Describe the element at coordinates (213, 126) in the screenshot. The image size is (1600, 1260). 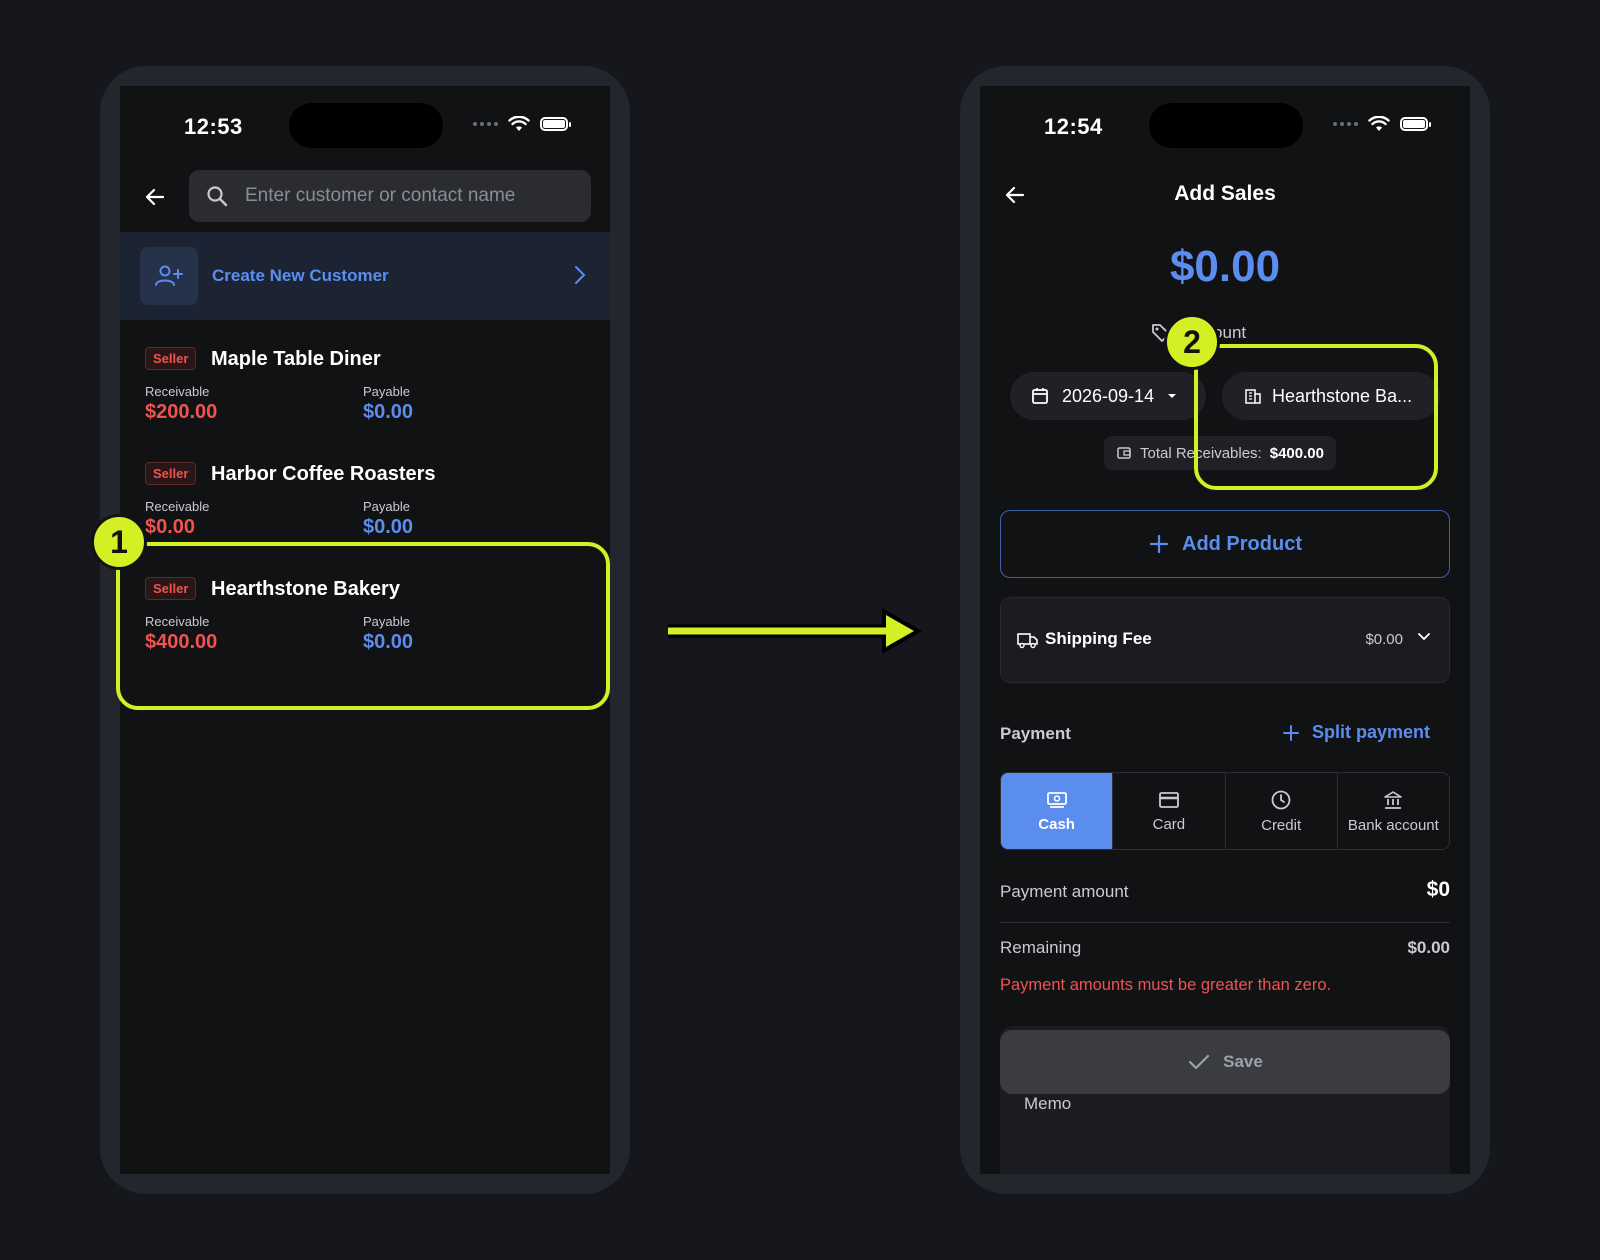
I see `status-time: 12:53` at that location.